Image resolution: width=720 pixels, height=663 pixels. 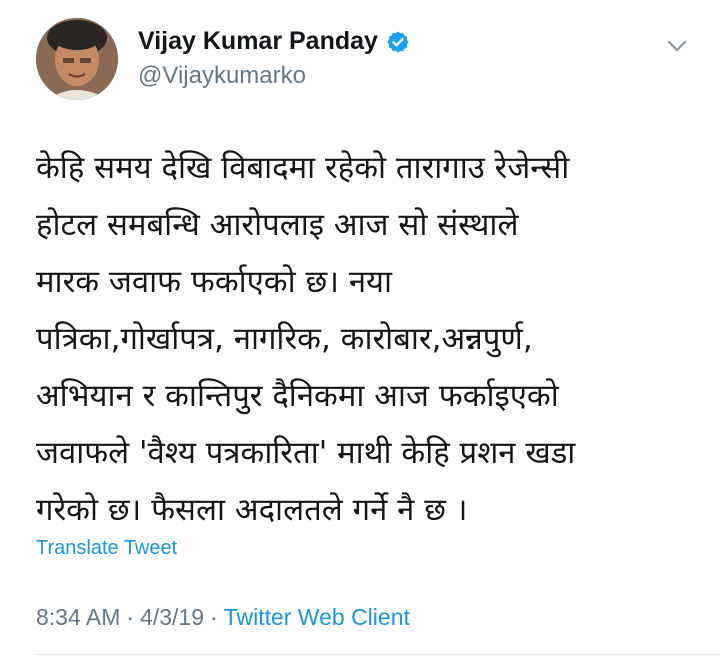 What do you see at coordinates (222, 76) in the screenshot?
I see `author-handle: @Vijaykumarko` at bounding box center [222, 76].